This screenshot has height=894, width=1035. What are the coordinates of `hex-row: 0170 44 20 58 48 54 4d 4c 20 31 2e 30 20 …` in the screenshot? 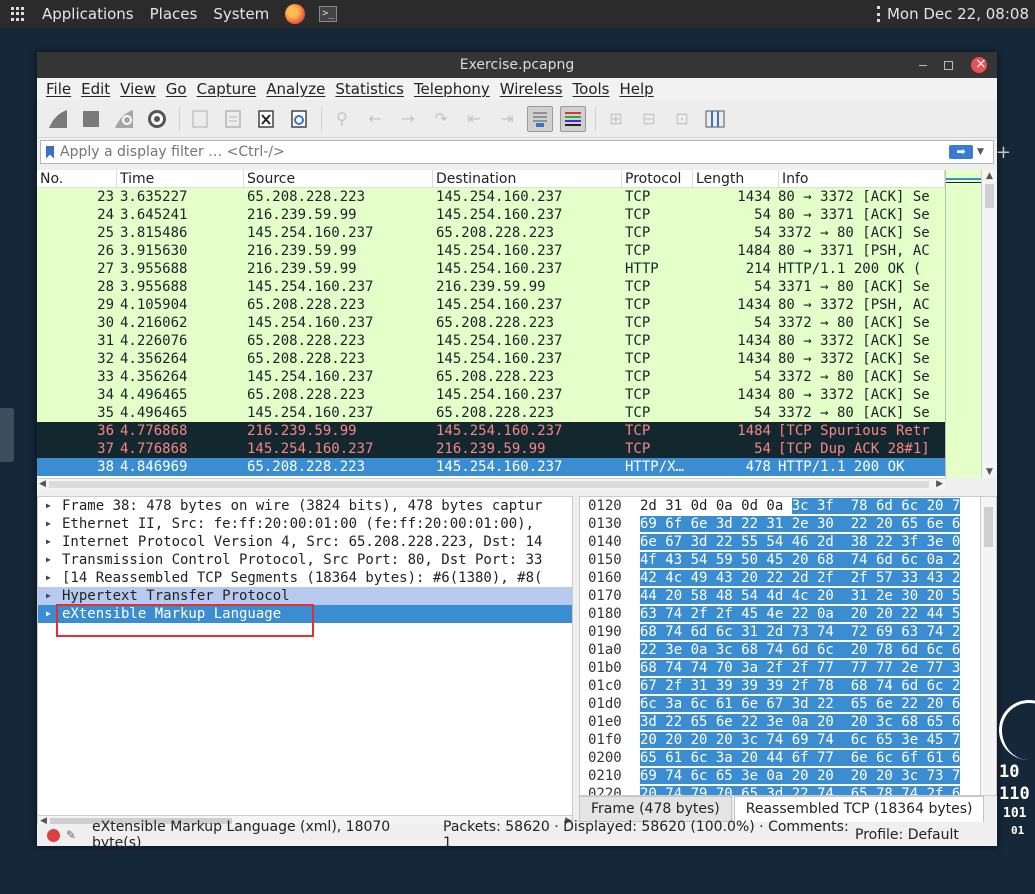 It's located at (788, 596).